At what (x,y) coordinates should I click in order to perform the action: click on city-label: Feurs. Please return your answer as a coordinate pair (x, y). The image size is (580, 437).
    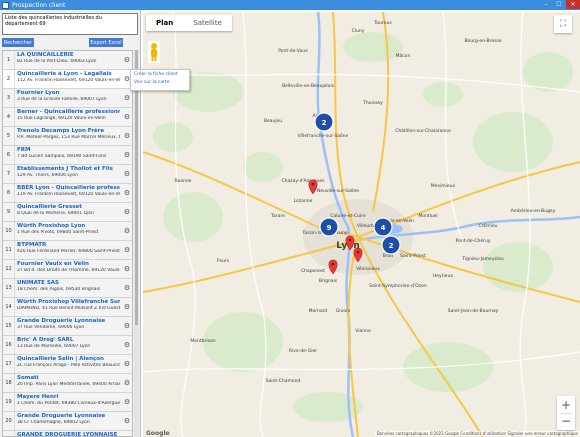
    Looking at the image, I should click on (223, 261).